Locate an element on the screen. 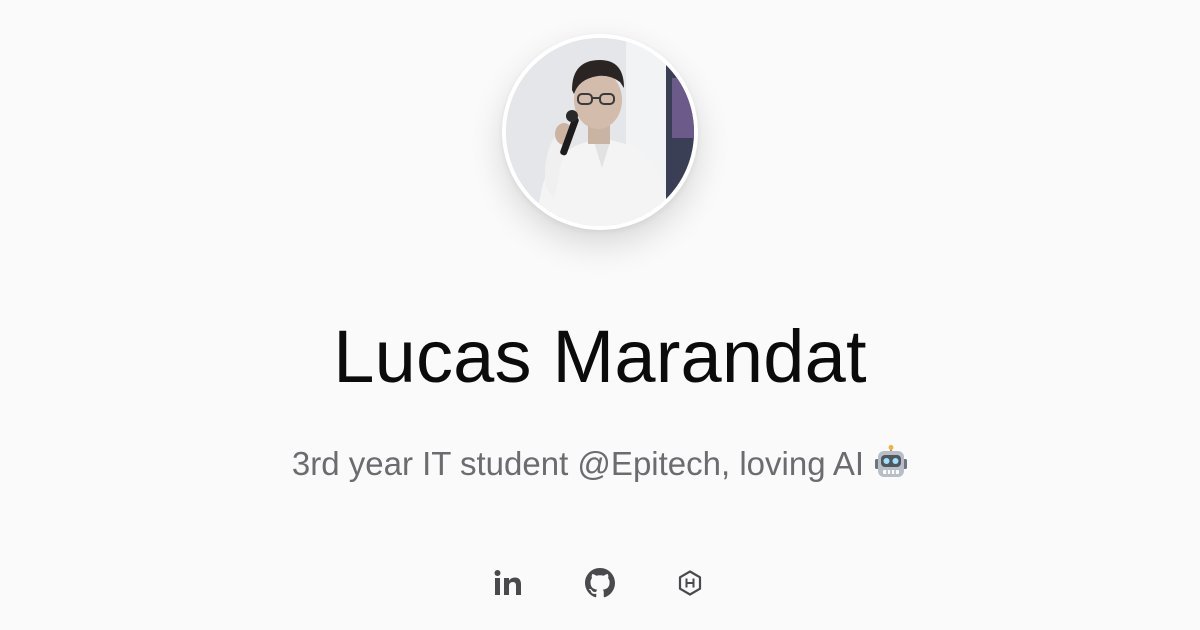 This screenshot has height=630, width=1200. linkedin-icon is located at coordinates (508, 583).